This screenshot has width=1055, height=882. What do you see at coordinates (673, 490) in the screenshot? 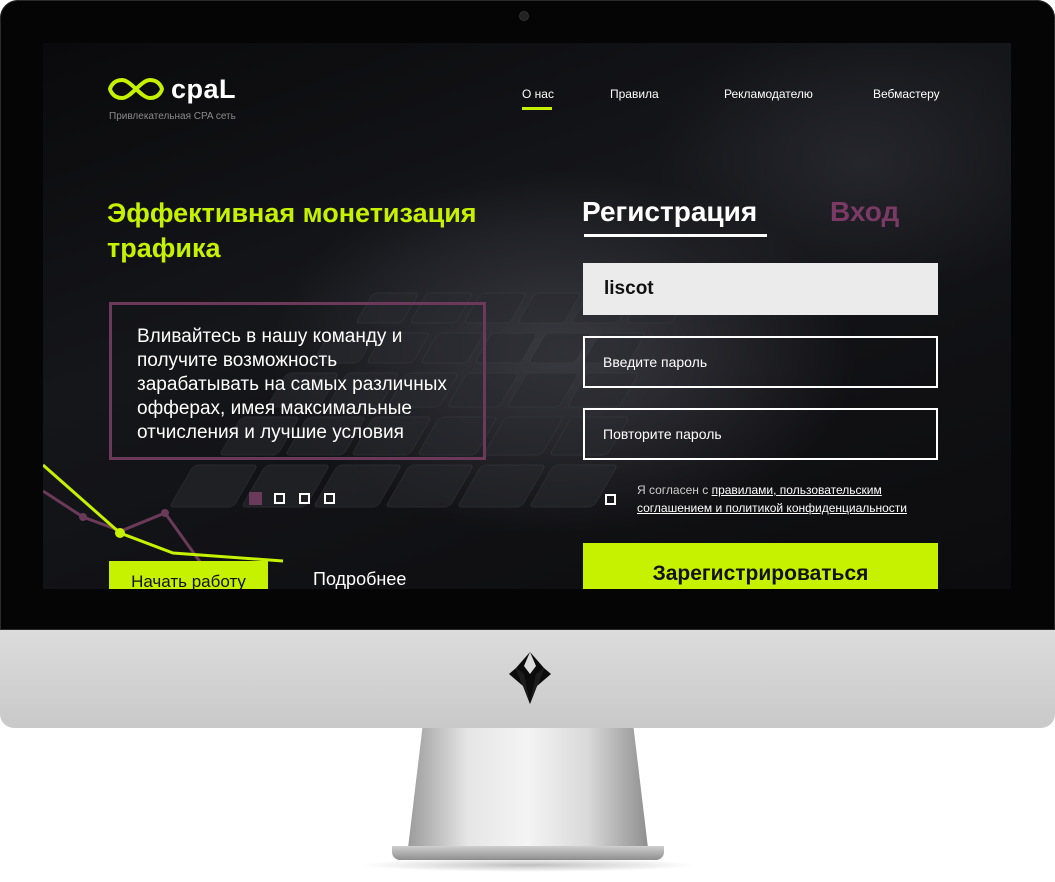
I see `agree-prefix: Я согласен с` at bounding box center [673, 490].